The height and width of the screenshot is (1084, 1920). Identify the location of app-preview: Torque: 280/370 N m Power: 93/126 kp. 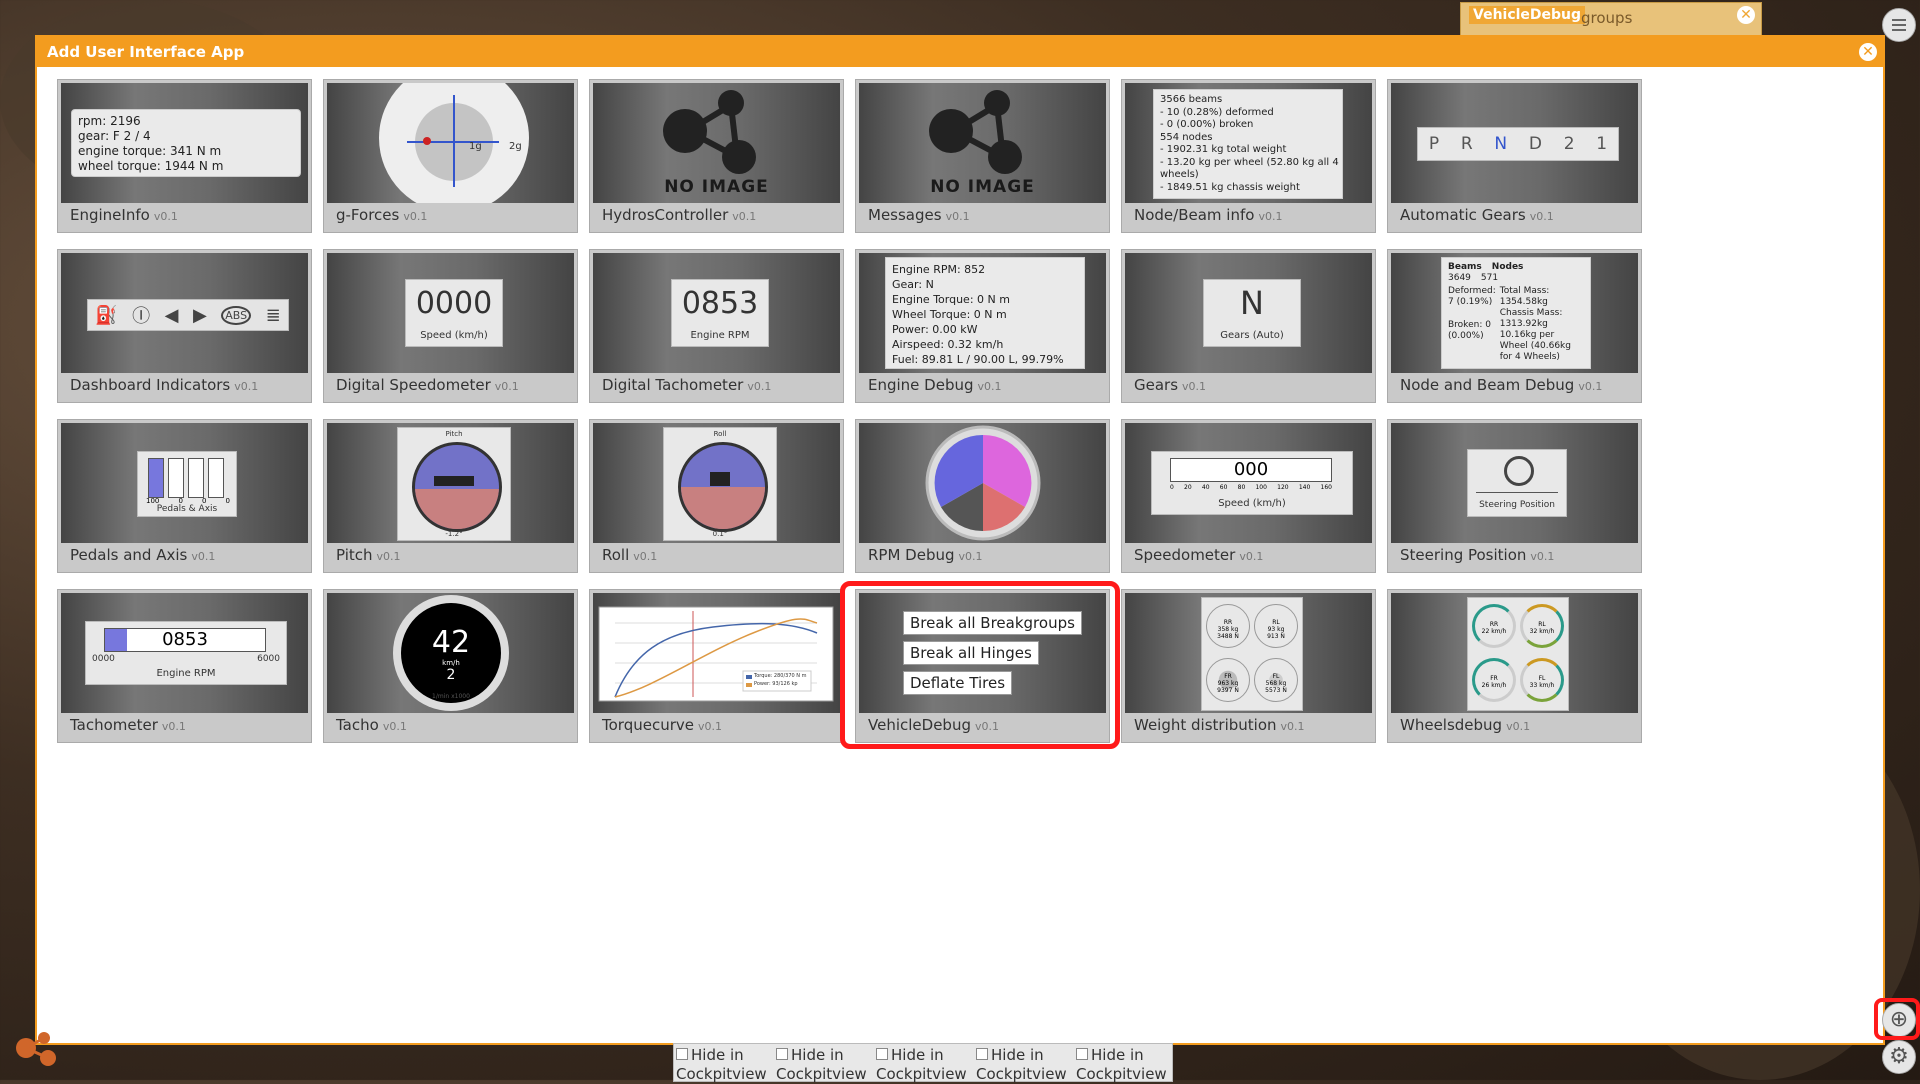
(716, 653).